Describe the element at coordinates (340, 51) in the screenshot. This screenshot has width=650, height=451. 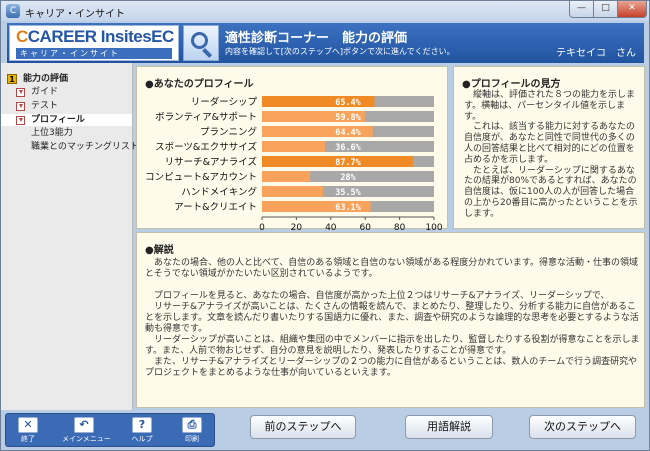
I see `page-instruction: 内容を確認して[次のステップへ]ボタンで次に進んでください。` at that location.